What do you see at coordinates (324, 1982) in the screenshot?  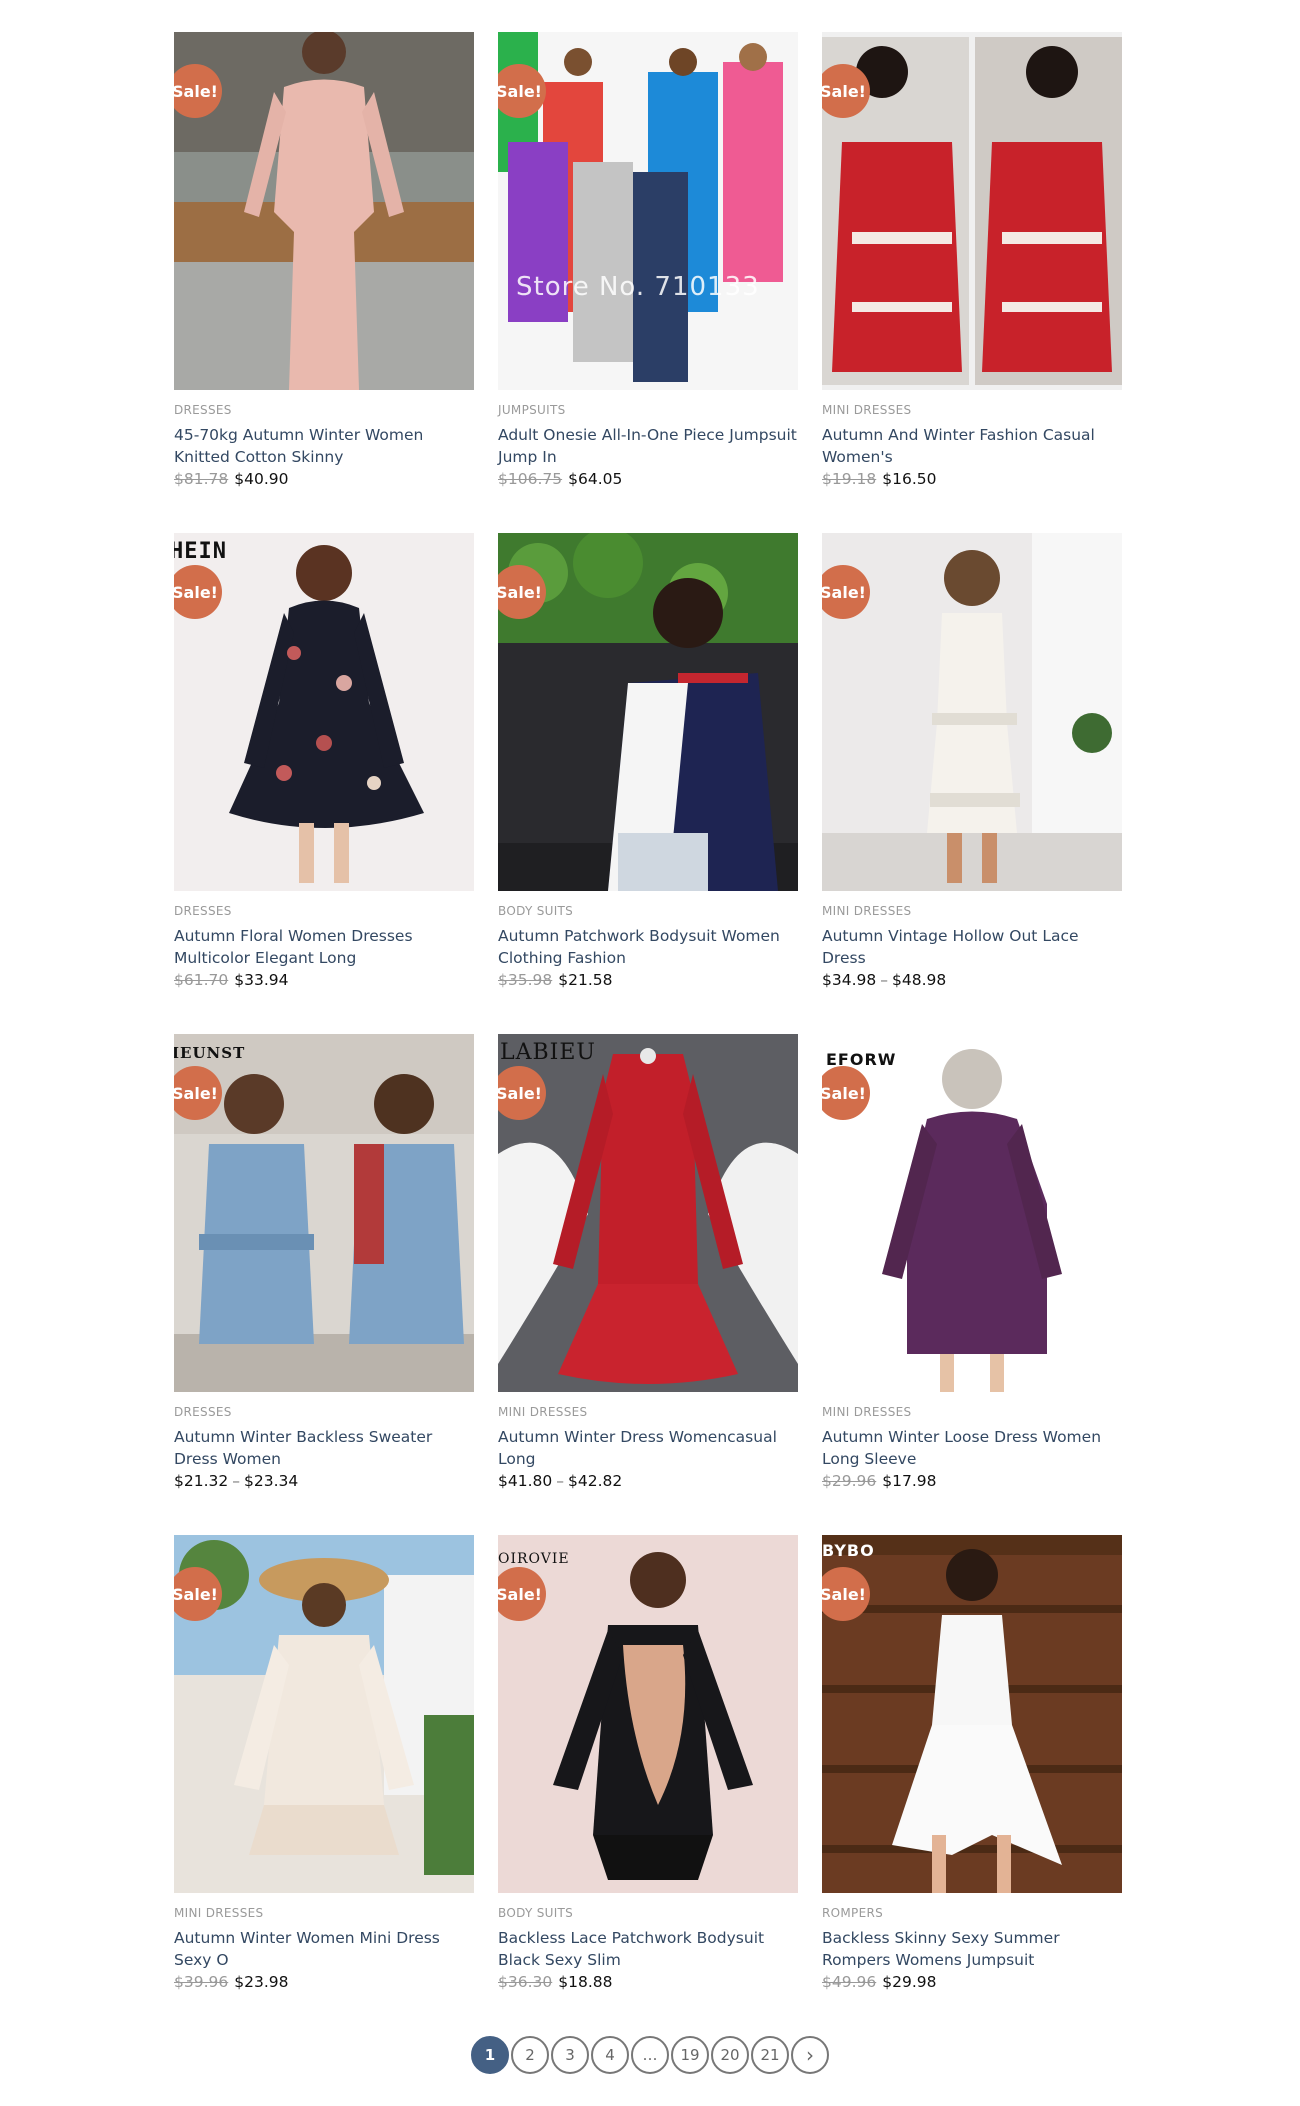 I see `product-price: $39.96 $23.98` at bounding box center [324, 1982].